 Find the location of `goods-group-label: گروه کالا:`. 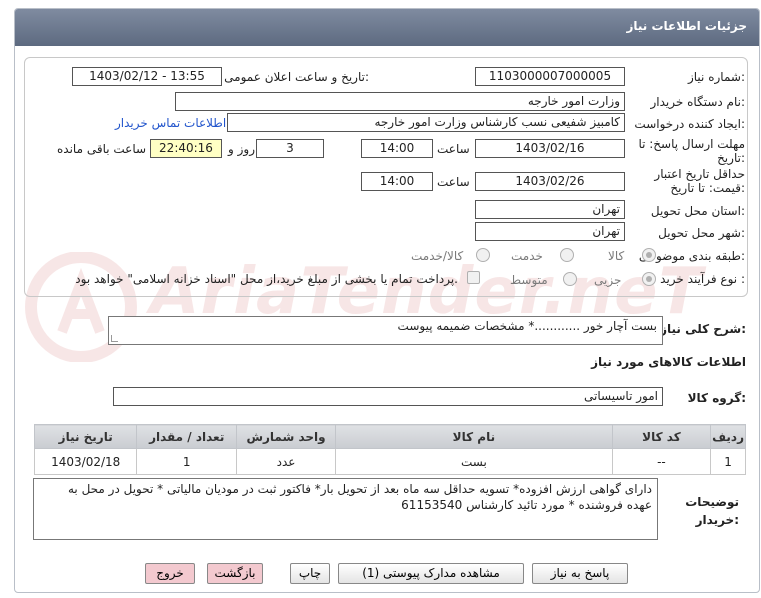

goods-group-label: گروه کالا: is located at coordinates (716, 398).